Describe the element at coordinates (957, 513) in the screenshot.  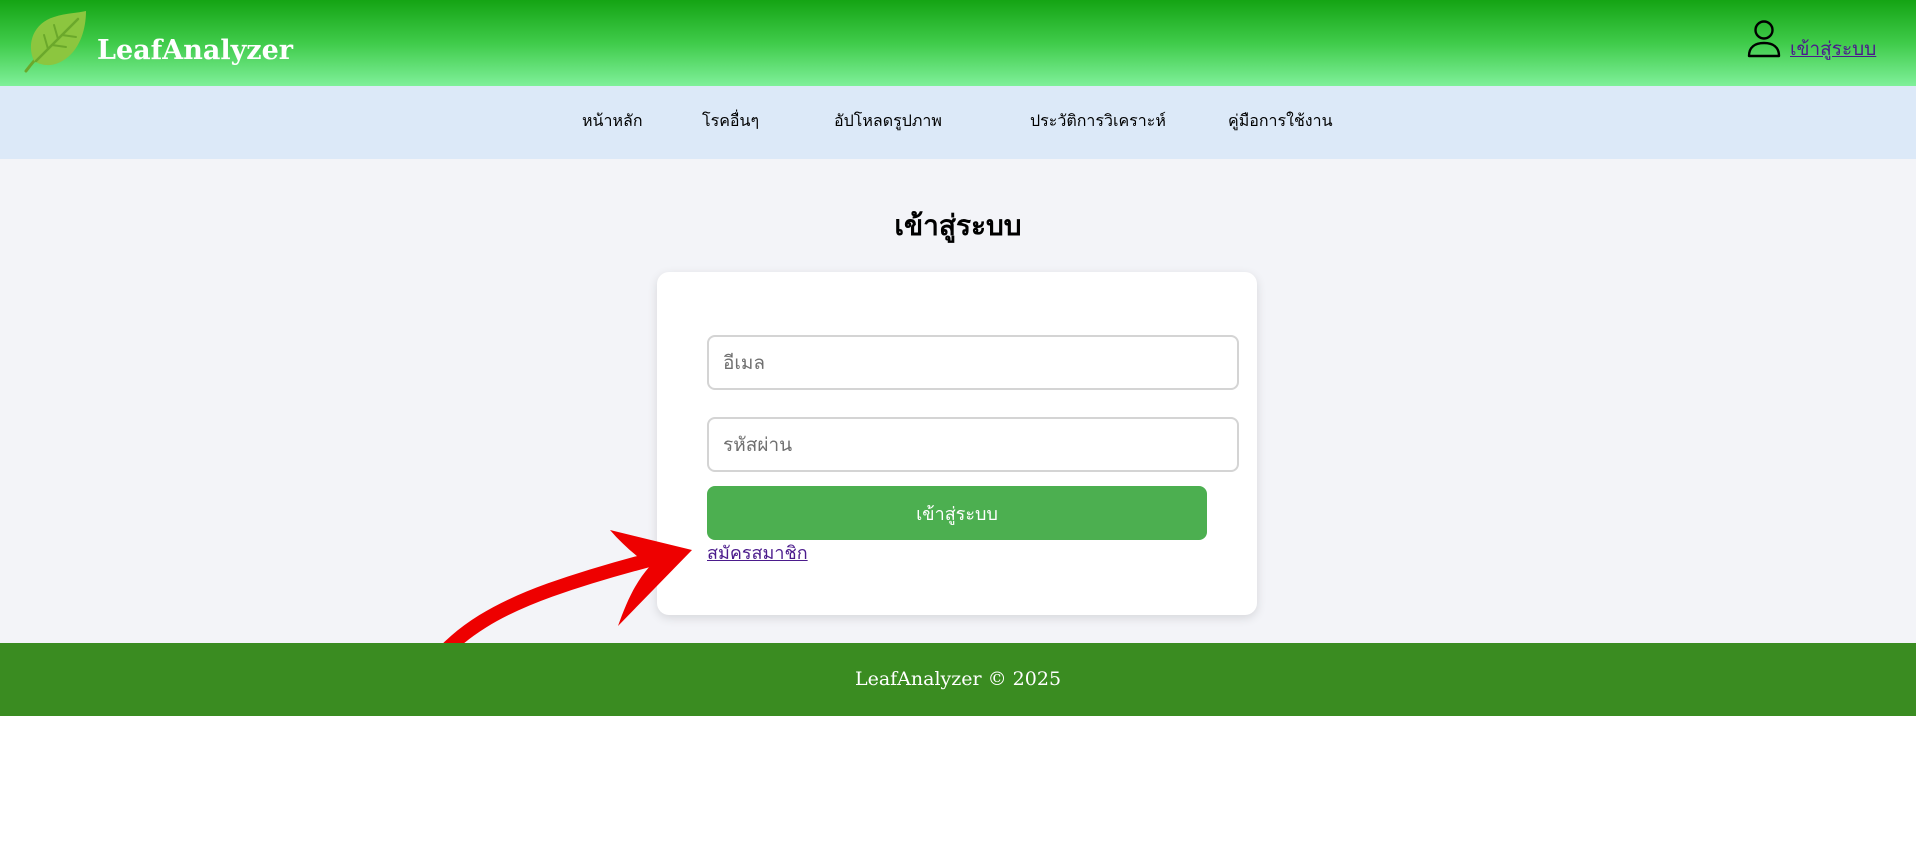
I see `login-button: เข้าสู่ระบบ` at that location.